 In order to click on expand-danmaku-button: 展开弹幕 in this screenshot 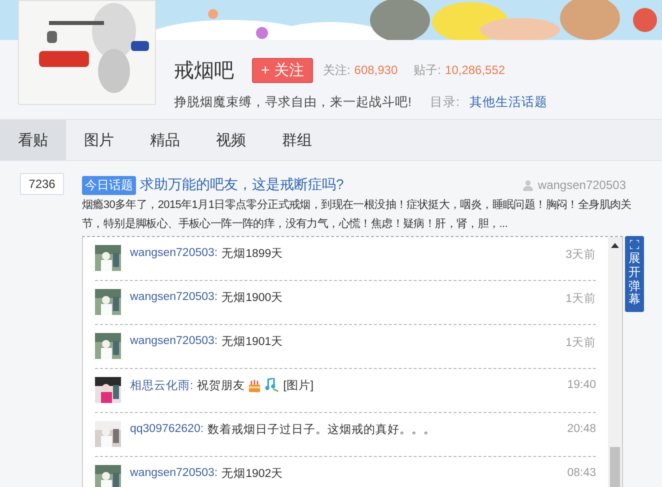, I will do `click(634, 274)`.